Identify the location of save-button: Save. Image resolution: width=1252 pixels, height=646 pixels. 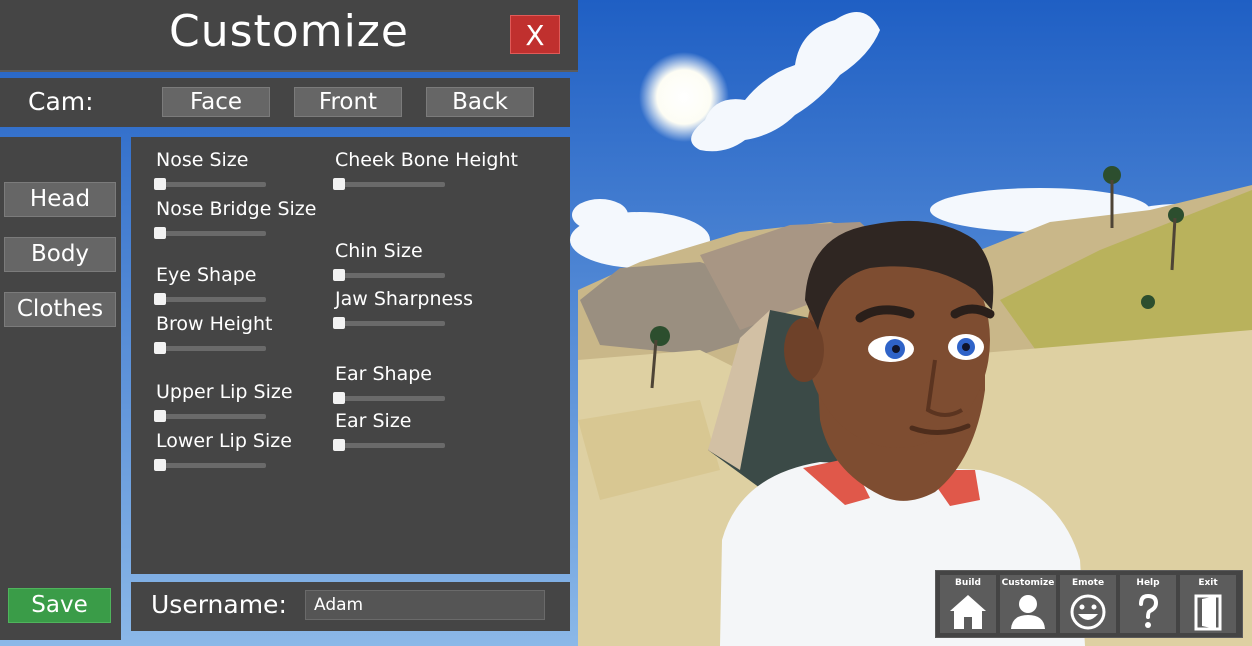
(59, 605).